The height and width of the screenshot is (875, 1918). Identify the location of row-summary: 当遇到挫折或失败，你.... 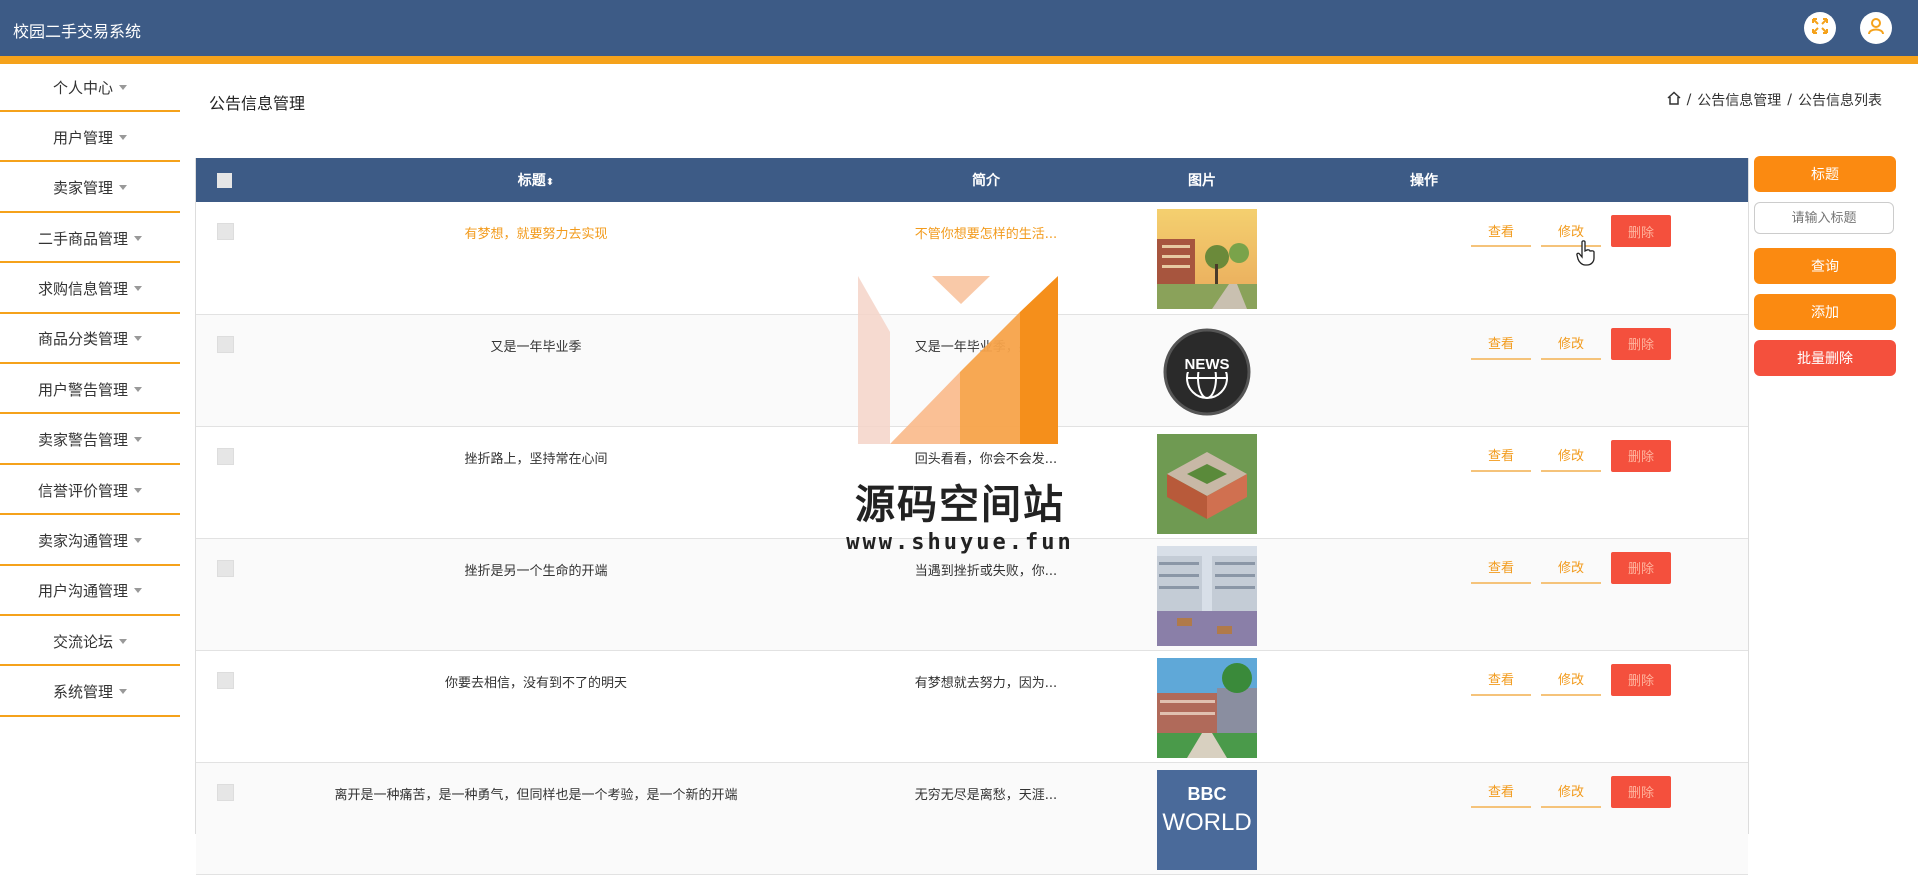
(986, 571).